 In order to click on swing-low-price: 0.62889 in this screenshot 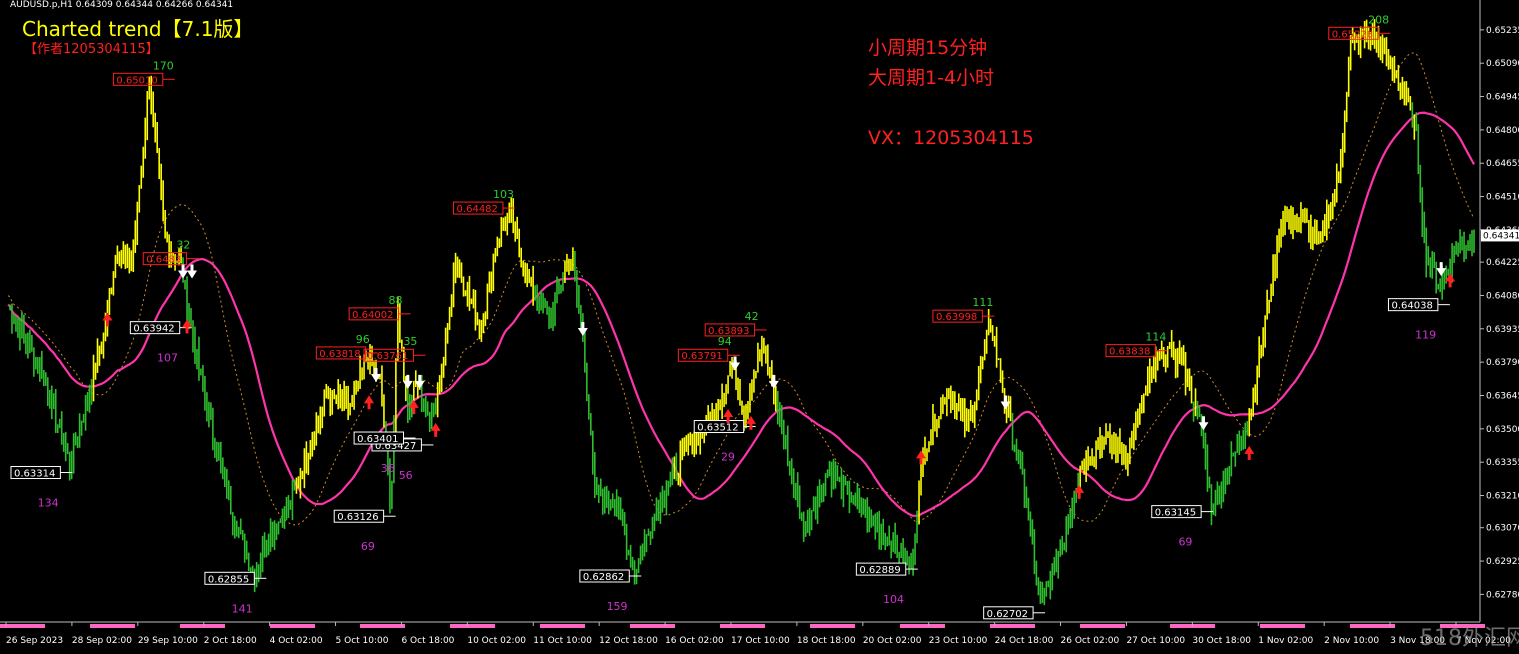, I will do `click(879, 570)`.